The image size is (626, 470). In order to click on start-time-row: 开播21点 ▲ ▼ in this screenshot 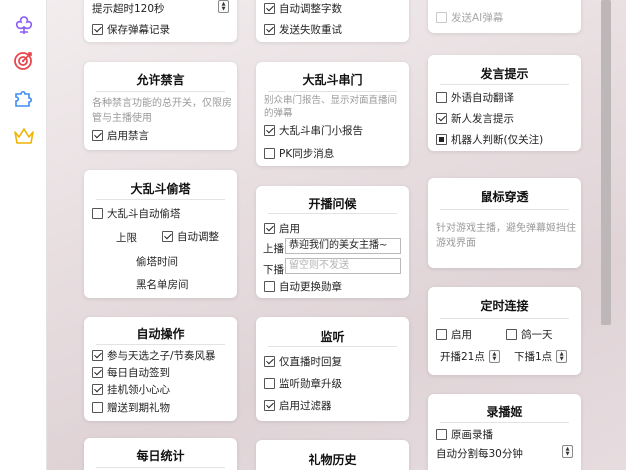, I will do `click(470, 356)`.